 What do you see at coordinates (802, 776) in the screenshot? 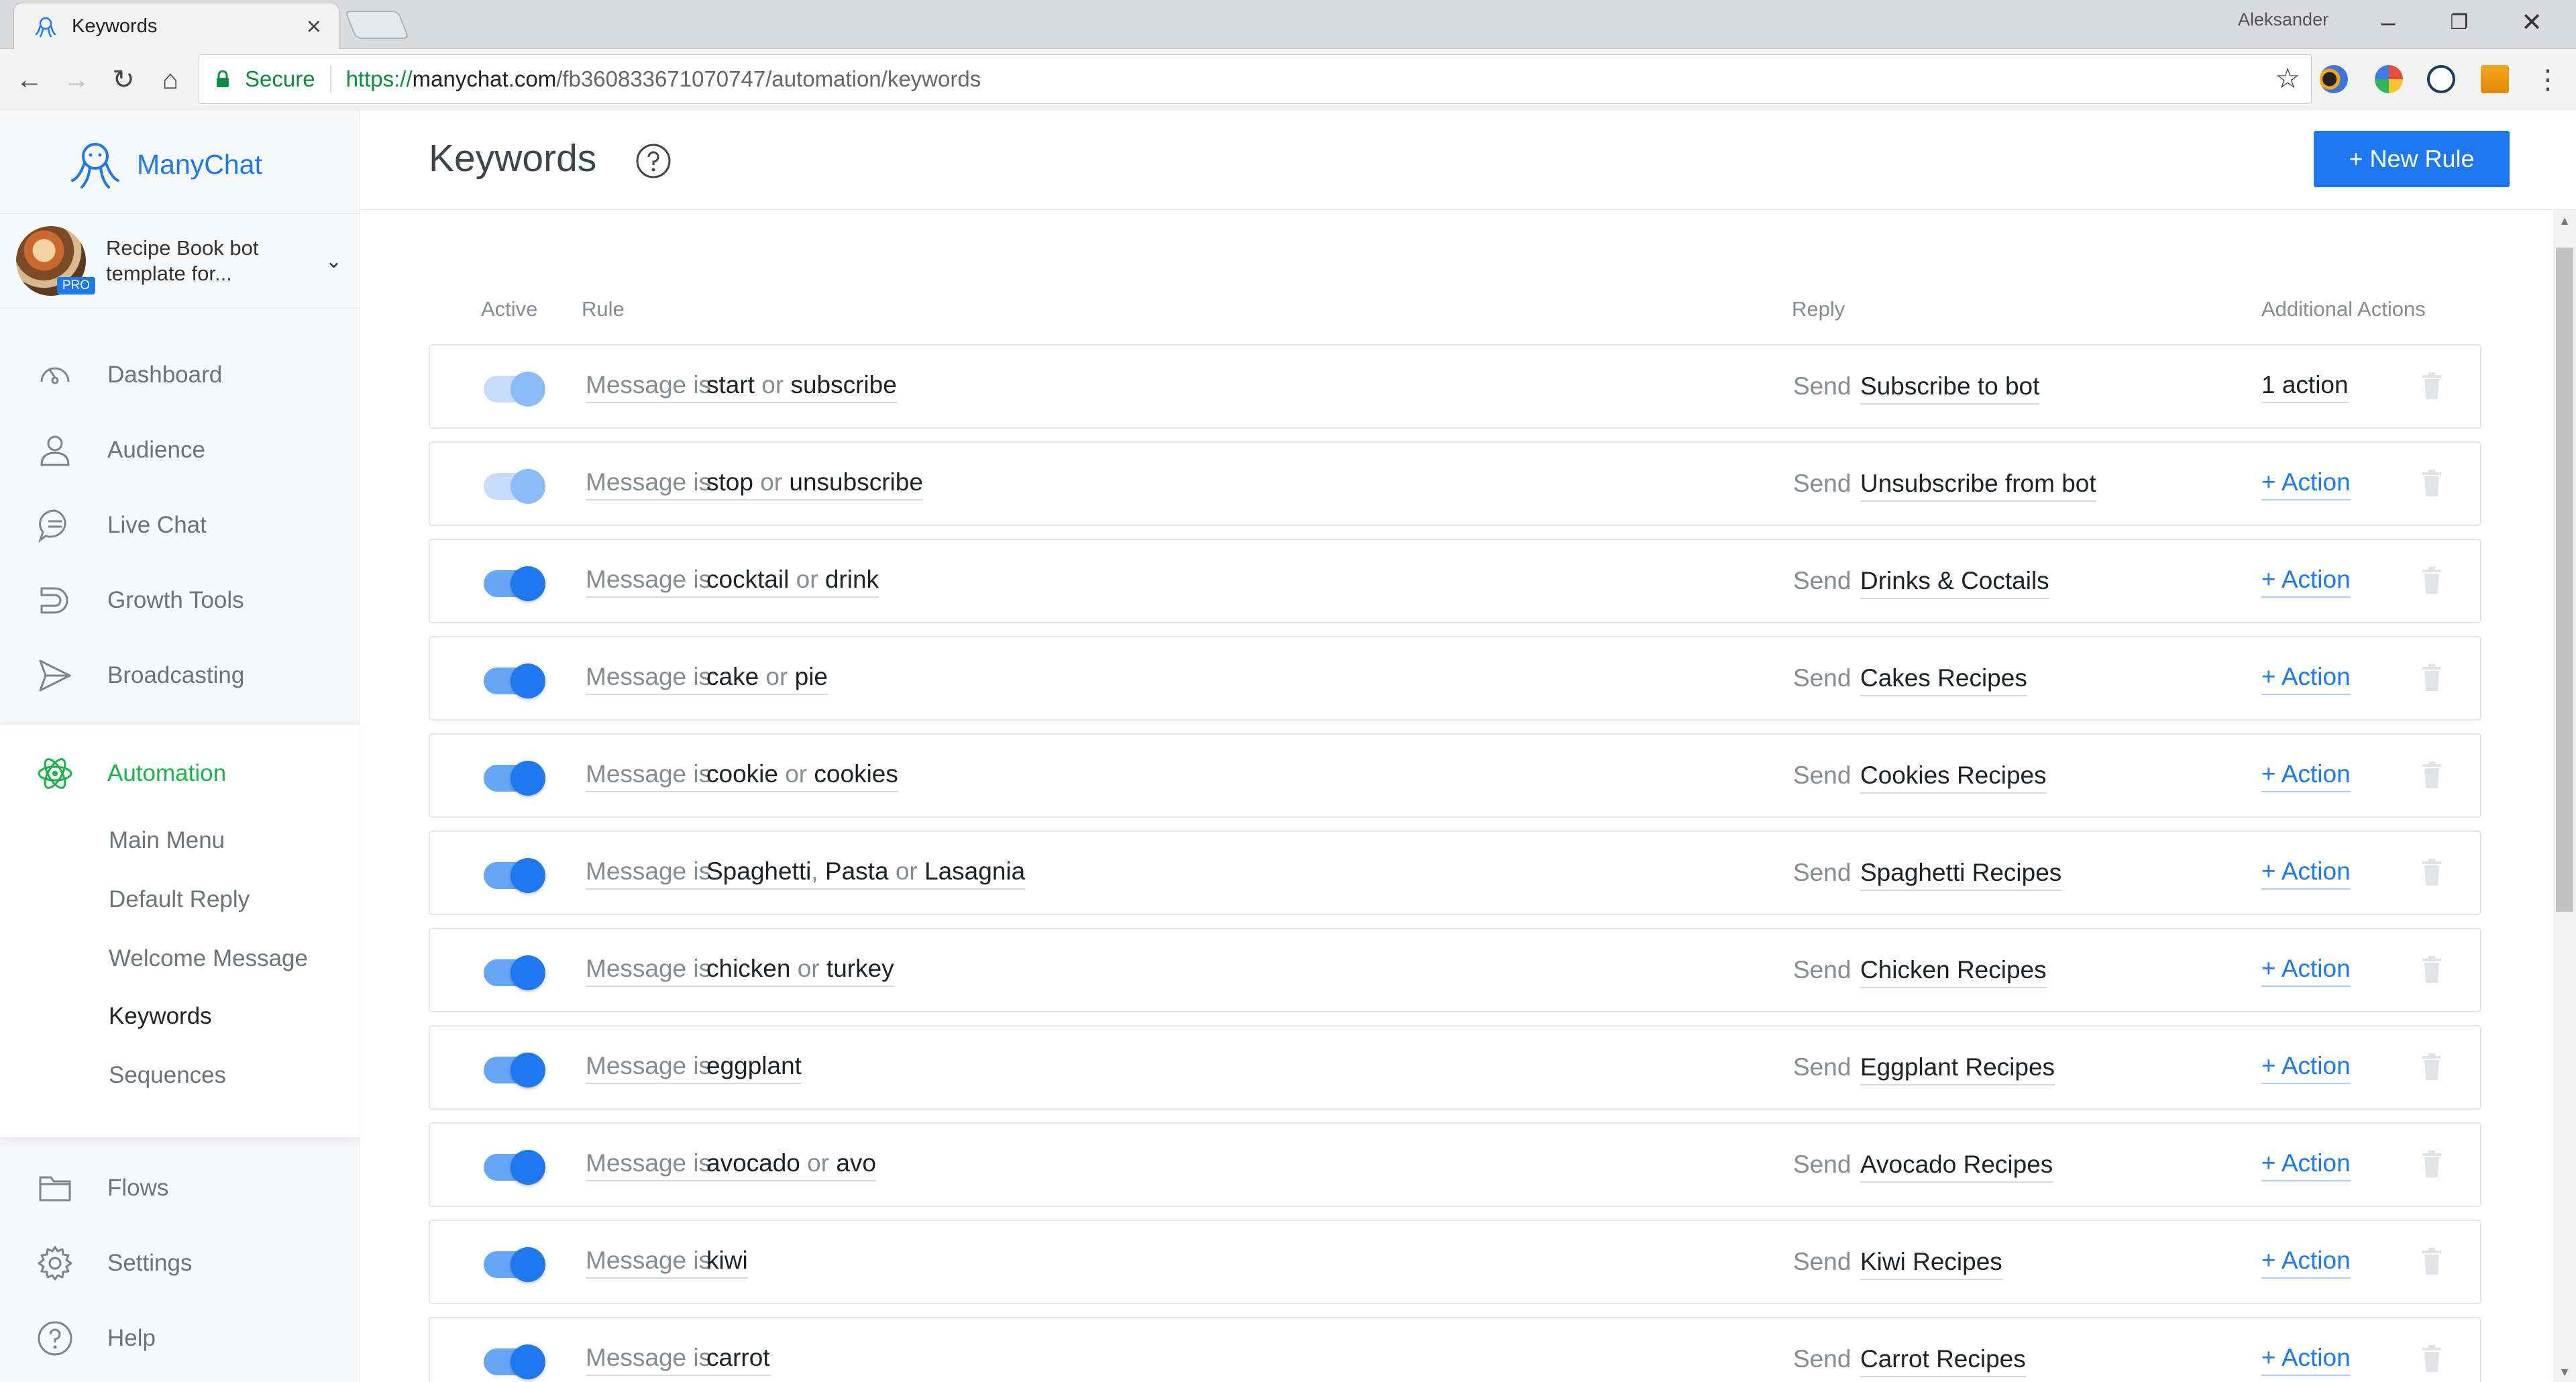
I see `keywords-field: cookie or cookies` at bounding box center [802, 776].